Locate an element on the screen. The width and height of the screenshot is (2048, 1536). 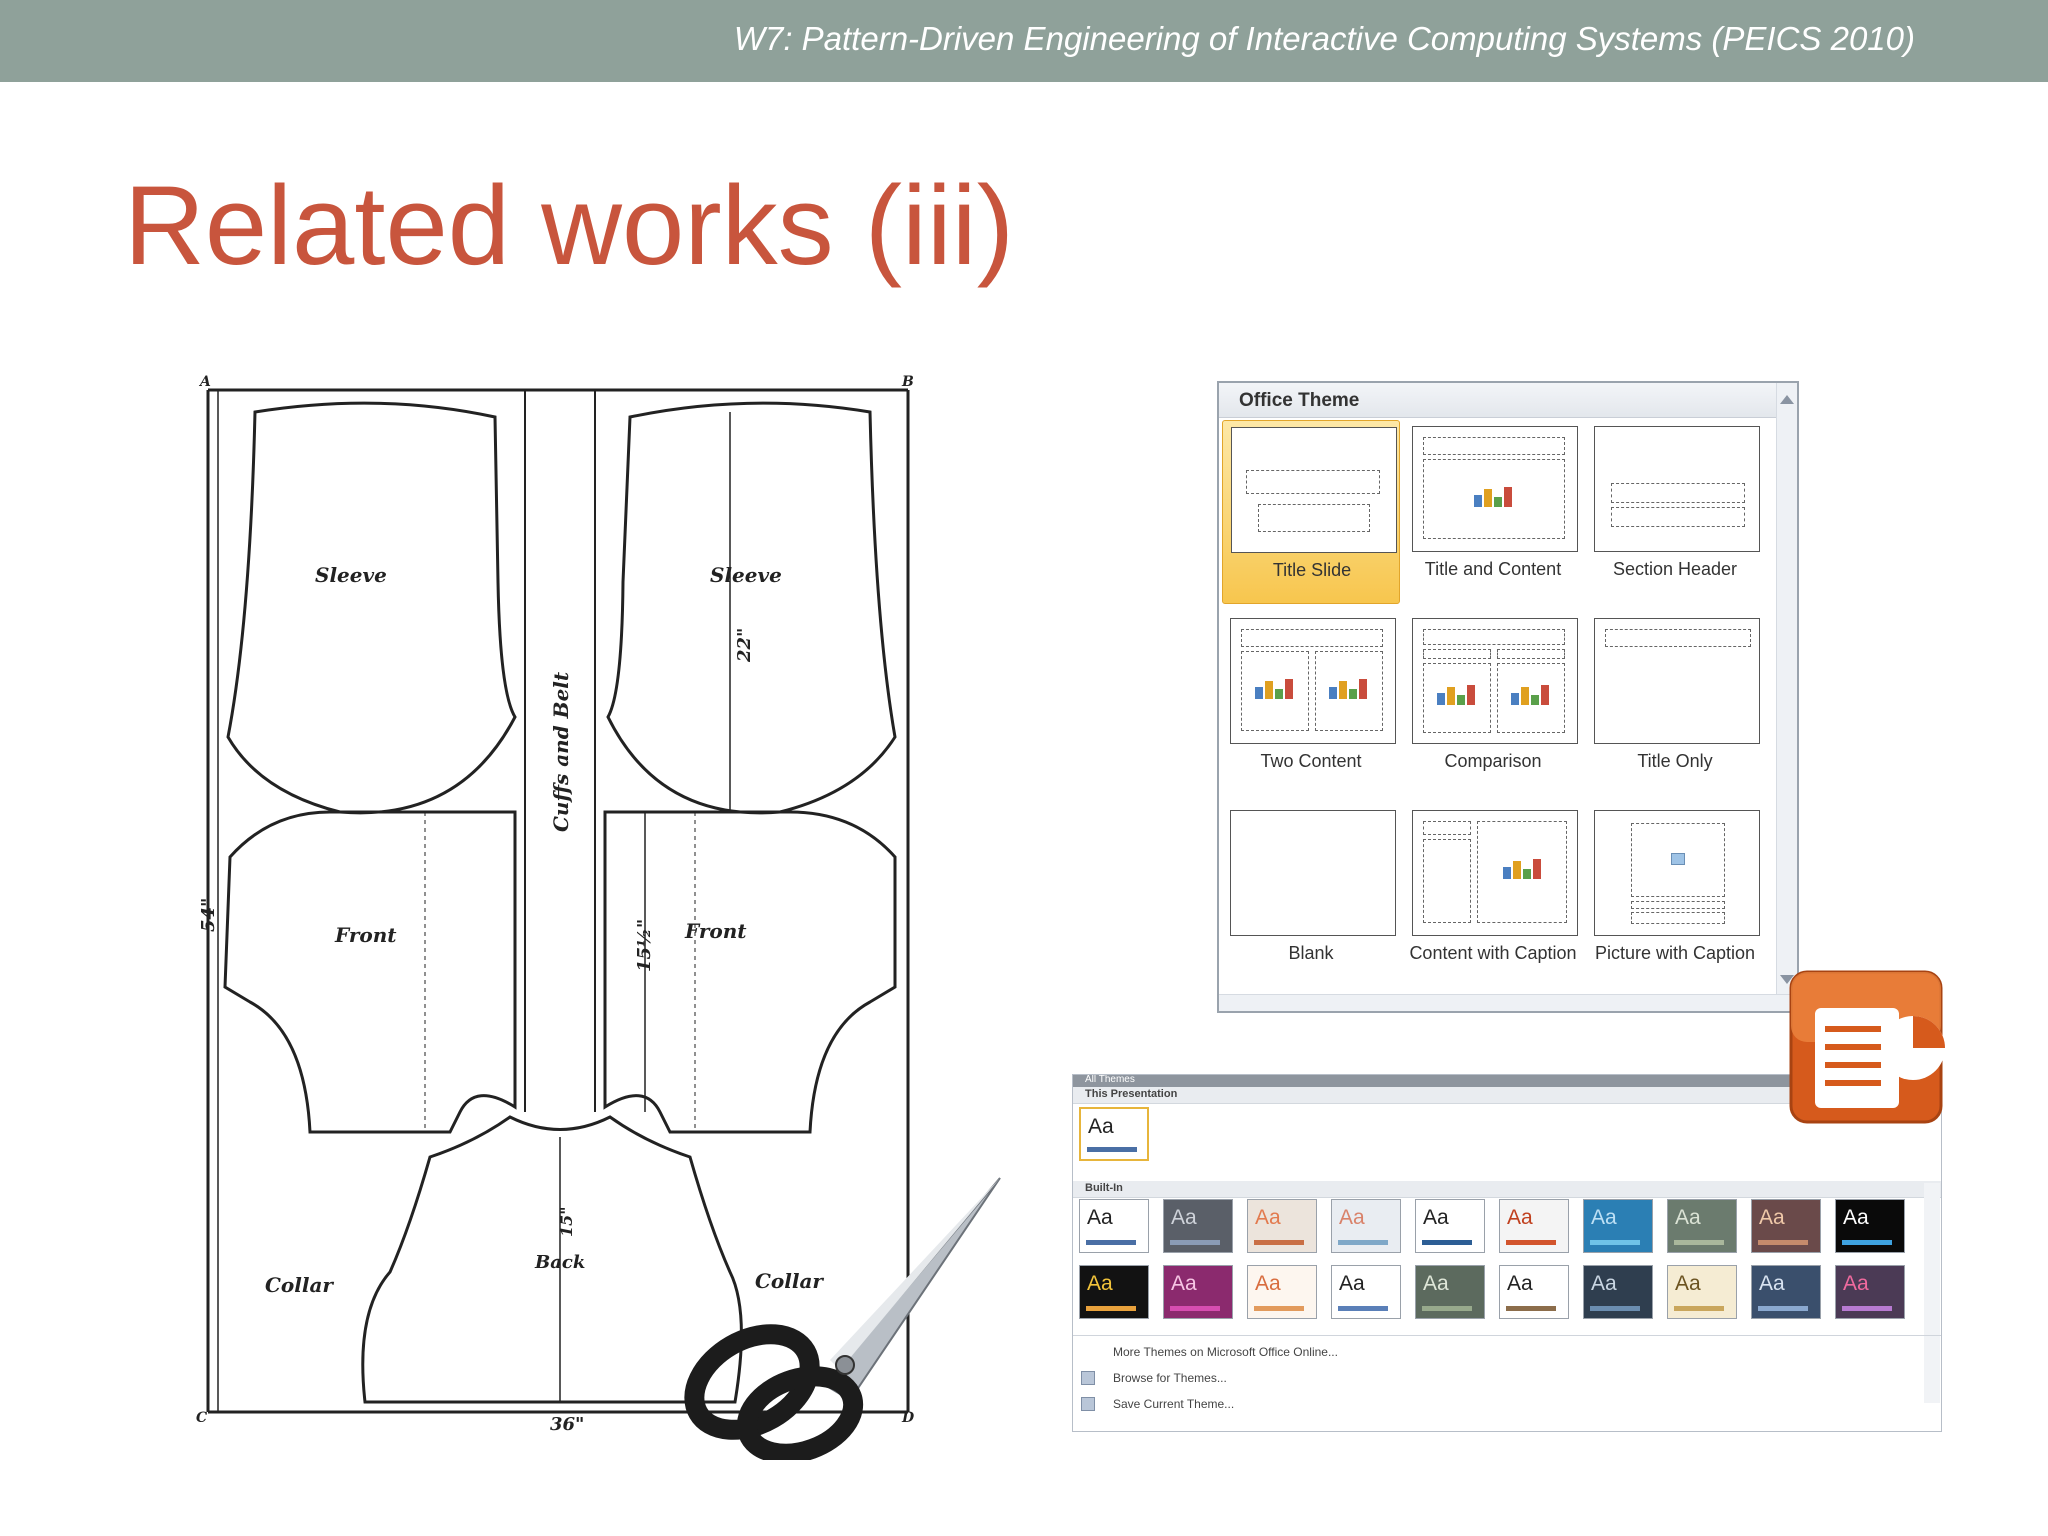
pattern-dim-width: 36" is located at coordinates (567, 1424).